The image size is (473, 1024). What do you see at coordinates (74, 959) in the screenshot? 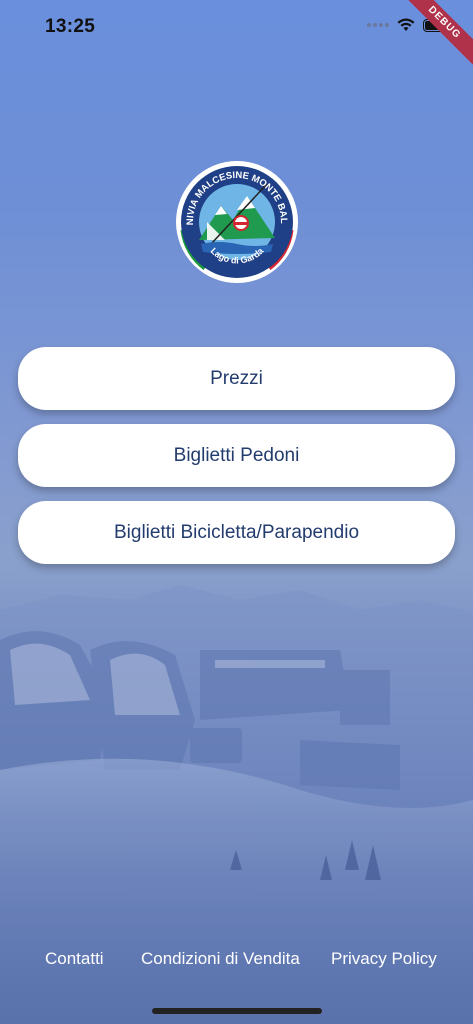
I see `contatti-link: Contatti` at bounding box center [74, 959].